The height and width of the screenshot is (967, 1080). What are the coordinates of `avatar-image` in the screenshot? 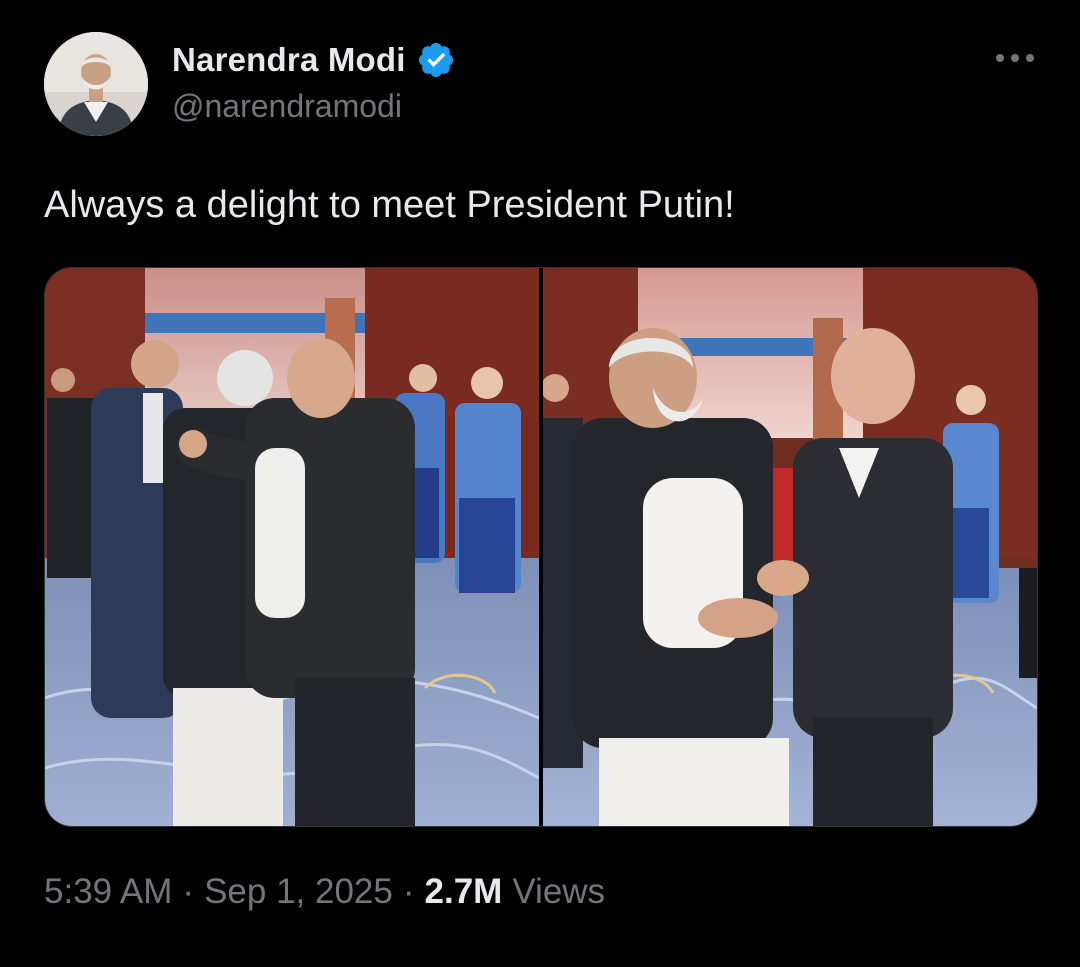 It's located at (96, 84).